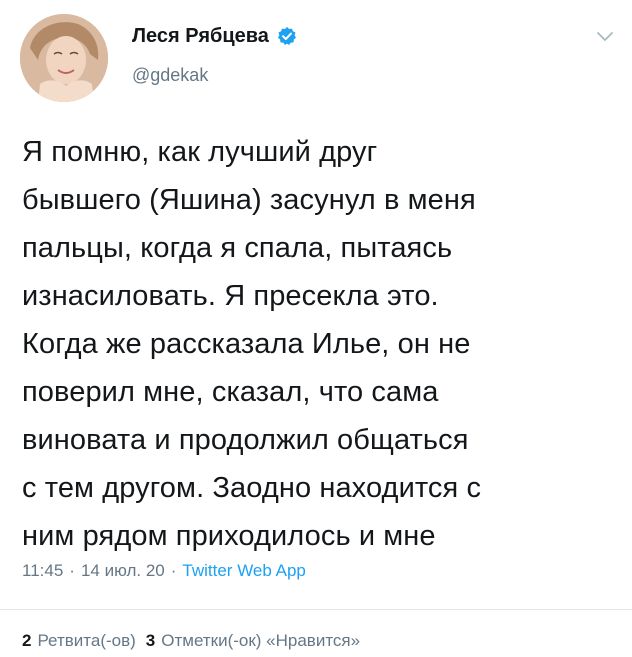  I want to click on chevron-down-icon, so click(605, 36).